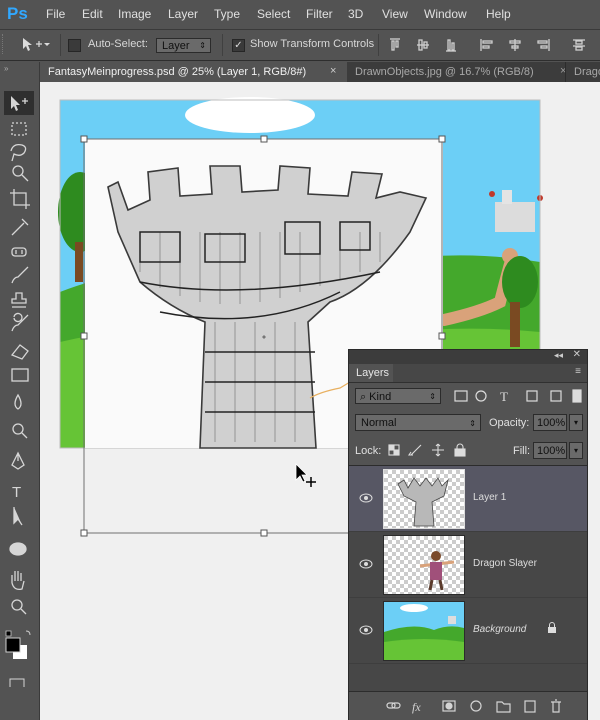  I want to click on eyedropper-tool-icon, so click(20, 227).